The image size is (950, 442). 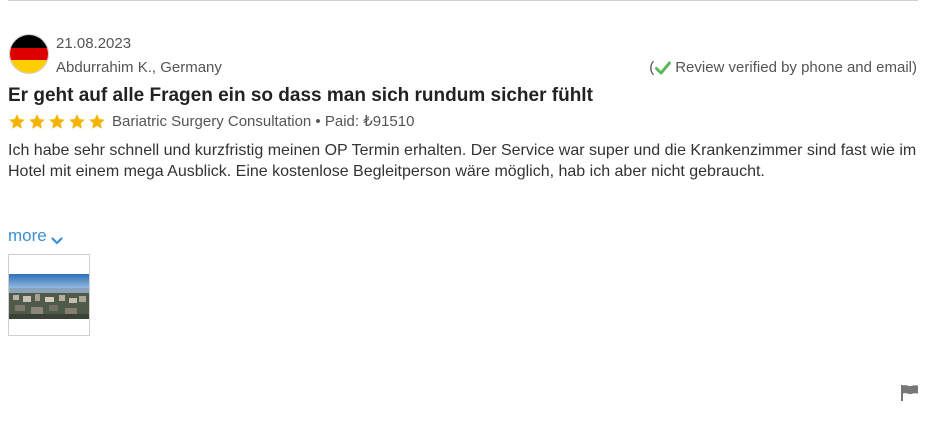 What do you see at coordinates (652, 67) in the screenshot?
I see `verified-open-paren: (` at bounding box center [652, 67].